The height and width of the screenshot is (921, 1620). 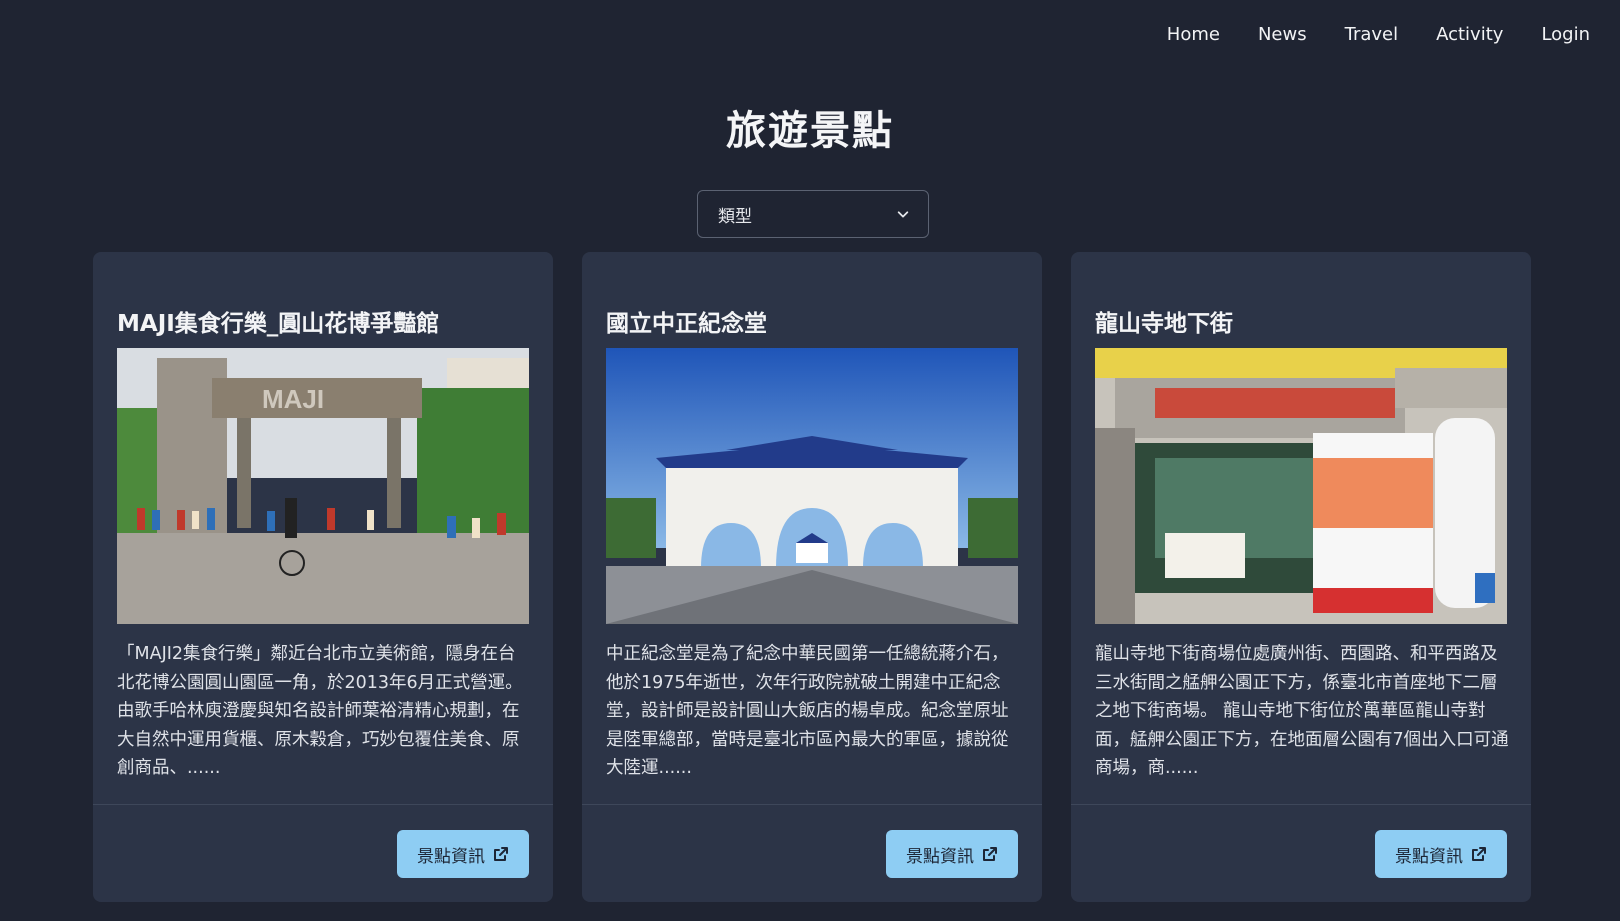 I want to click on top-nav: Home News Travel Activity Login, so click(x=1393, y=34).